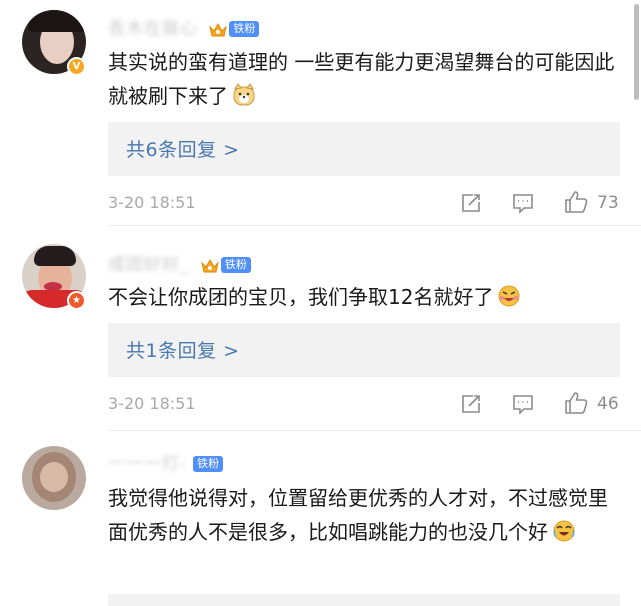  What do you see at coordinates (608, 203) in the screenshot?
I see `like-count: 73` at bounding box center [608, 203].